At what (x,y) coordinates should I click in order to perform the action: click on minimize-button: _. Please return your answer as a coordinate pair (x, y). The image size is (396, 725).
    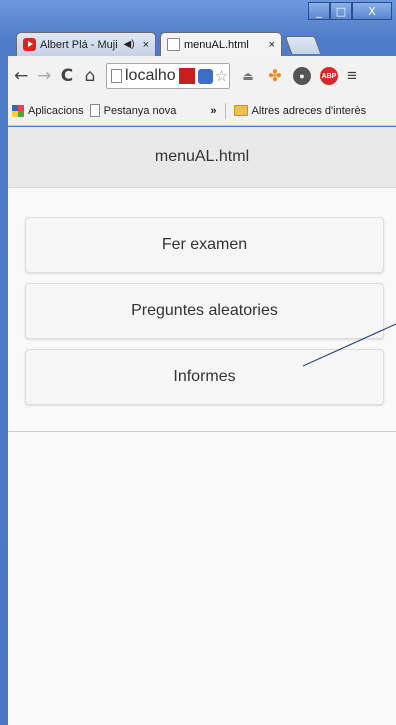
    Looking at the image, I should click on (319, 11).